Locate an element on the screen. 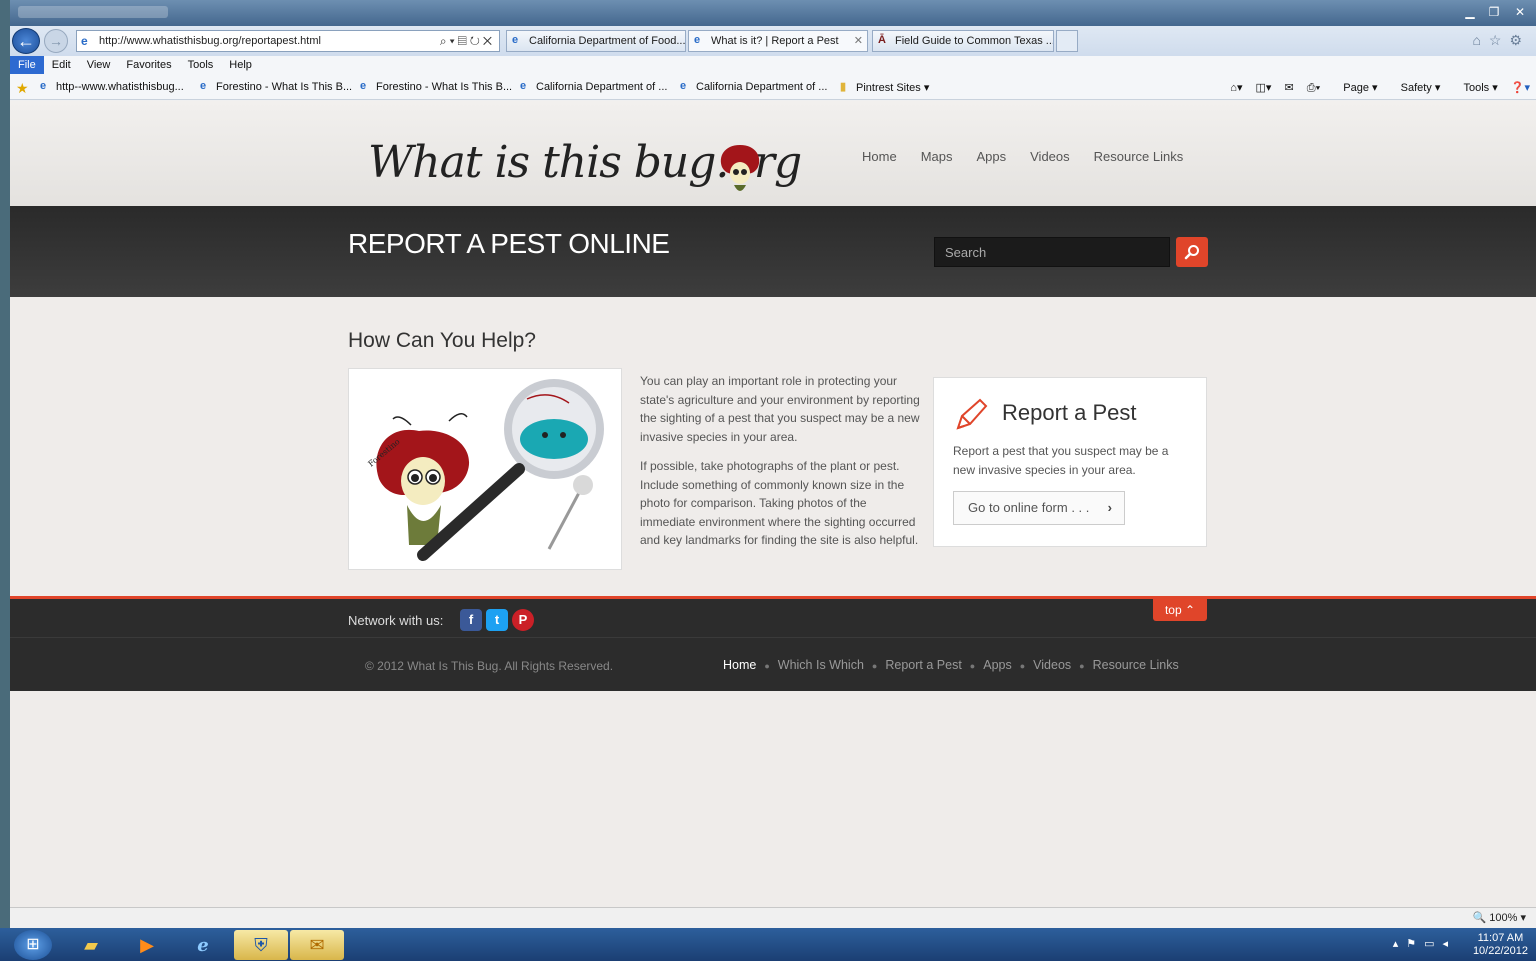 The height and width of the screenshot is (961, 1536). page-menu: Page ▾ is located at coordinates (1355, 88).